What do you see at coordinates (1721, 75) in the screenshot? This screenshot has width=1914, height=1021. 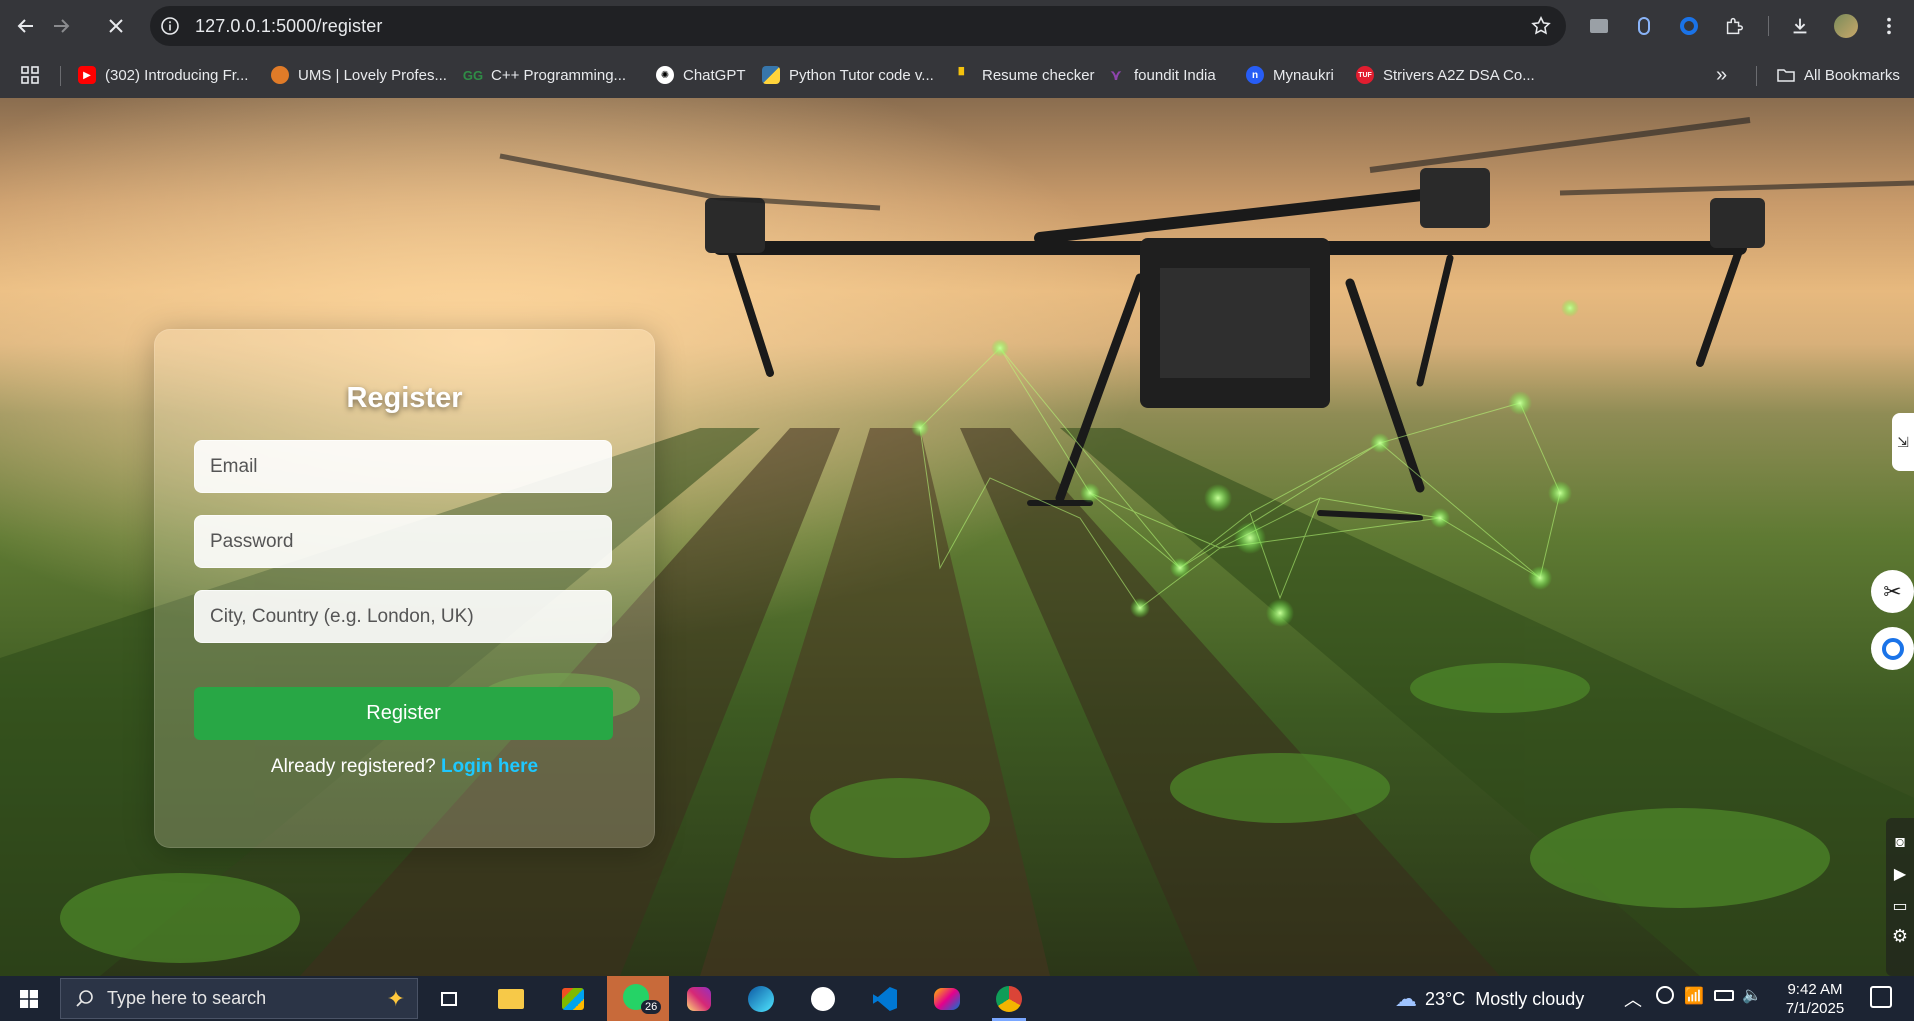 I see `bookmarks-overflow-button: »` at bounding box center [1721, 75].